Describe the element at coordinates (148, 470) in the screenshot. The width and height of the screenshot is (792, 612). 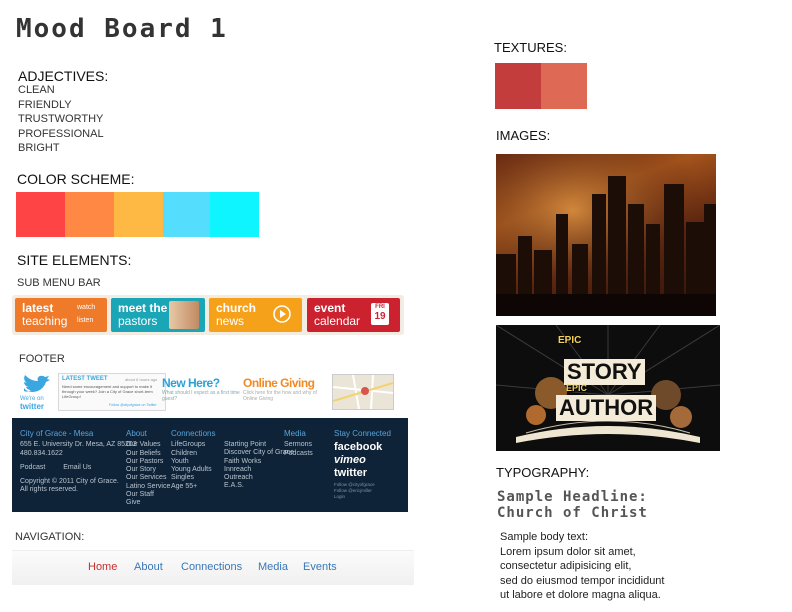
I see `footer-link: Our Story` at that location.